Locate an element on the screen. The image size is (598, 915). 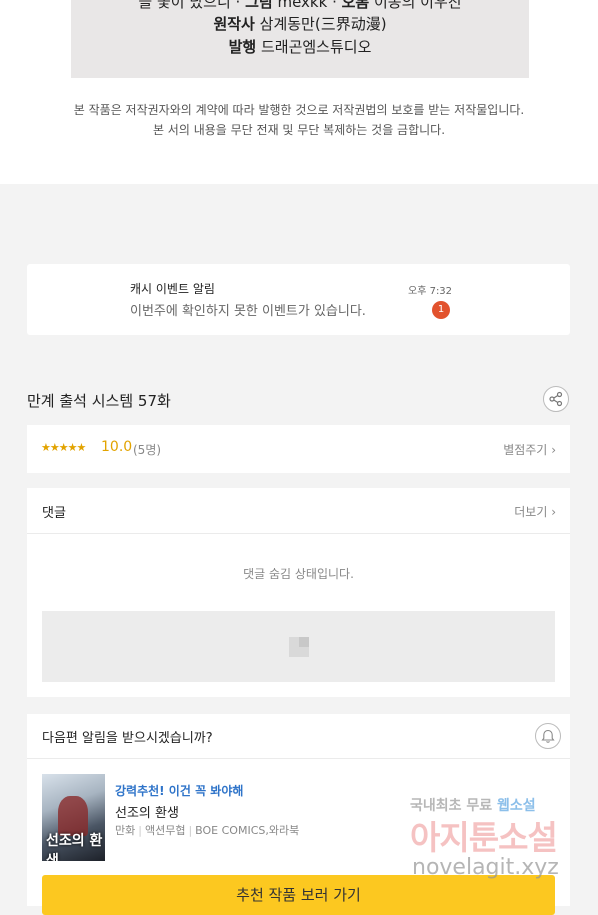
cash-notice-title: 캐시 이벤트 알림 is located at coordinates (172, 289).